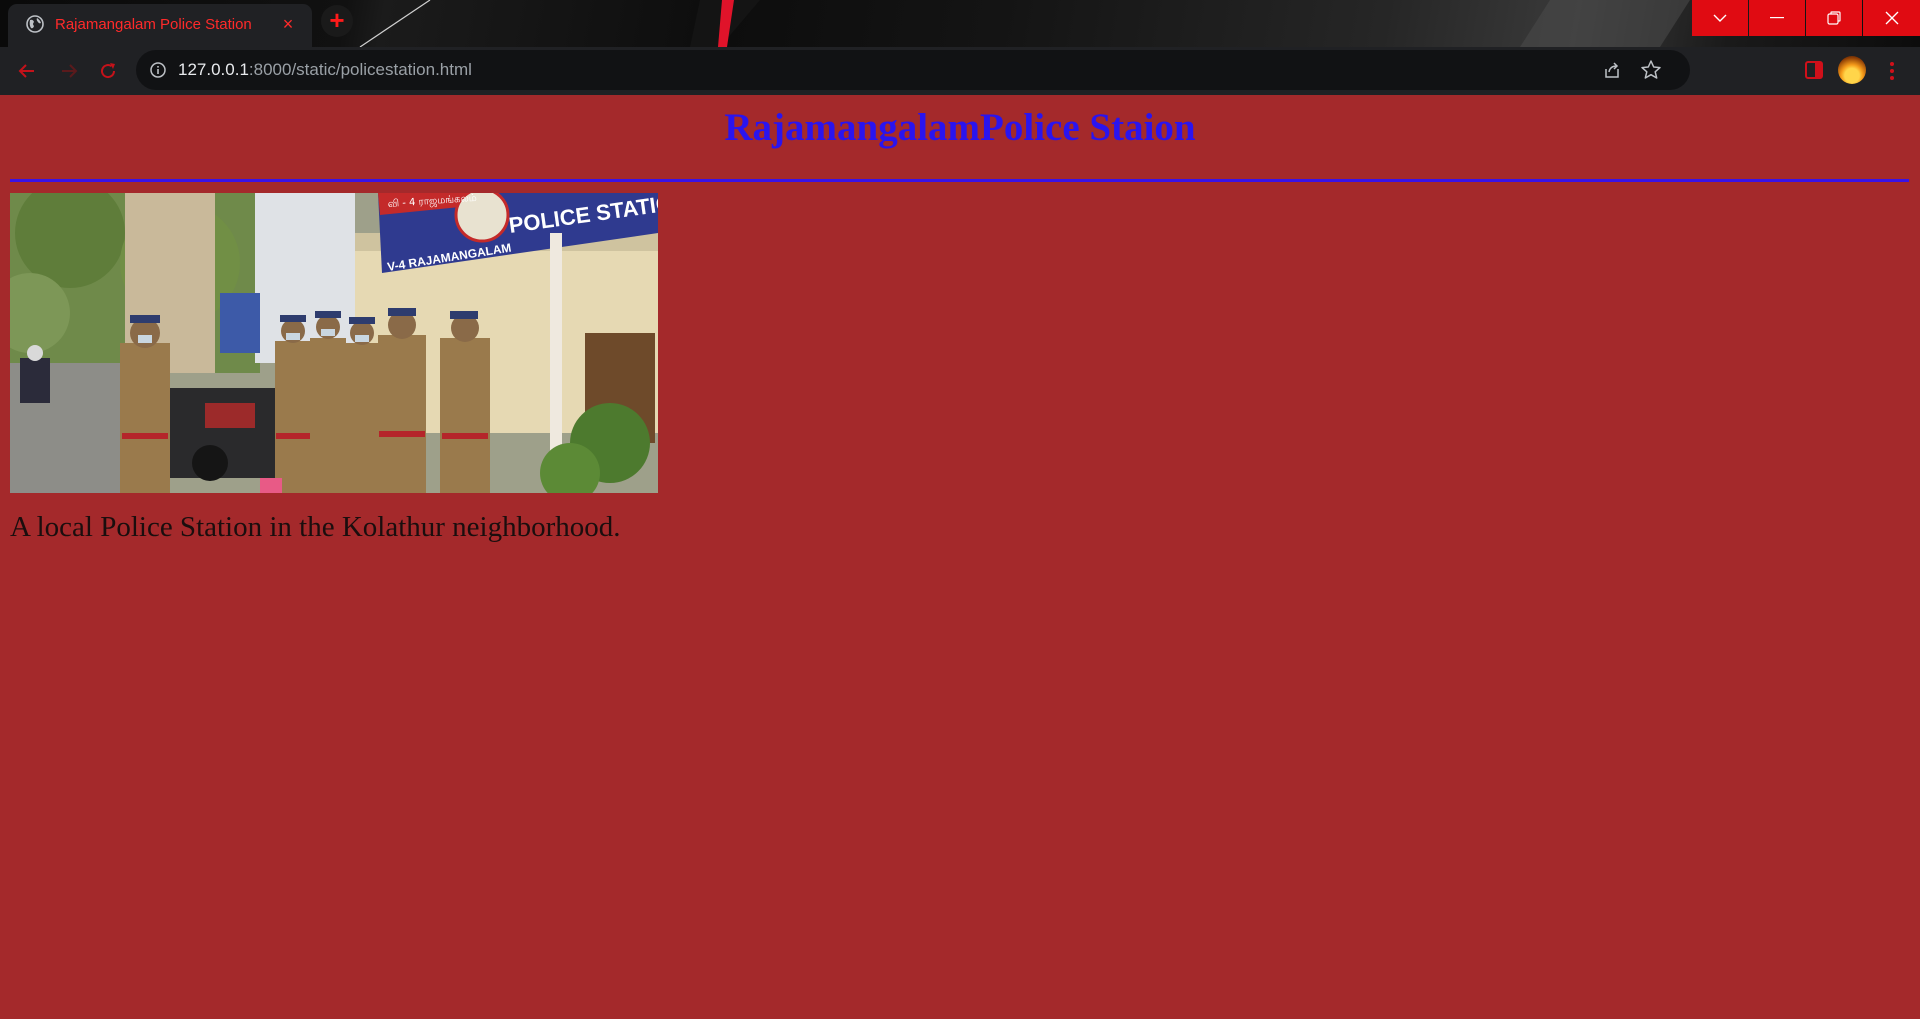 The image size is (1920, 1019). I want to click on profile-avatar, so click(1852, 70).